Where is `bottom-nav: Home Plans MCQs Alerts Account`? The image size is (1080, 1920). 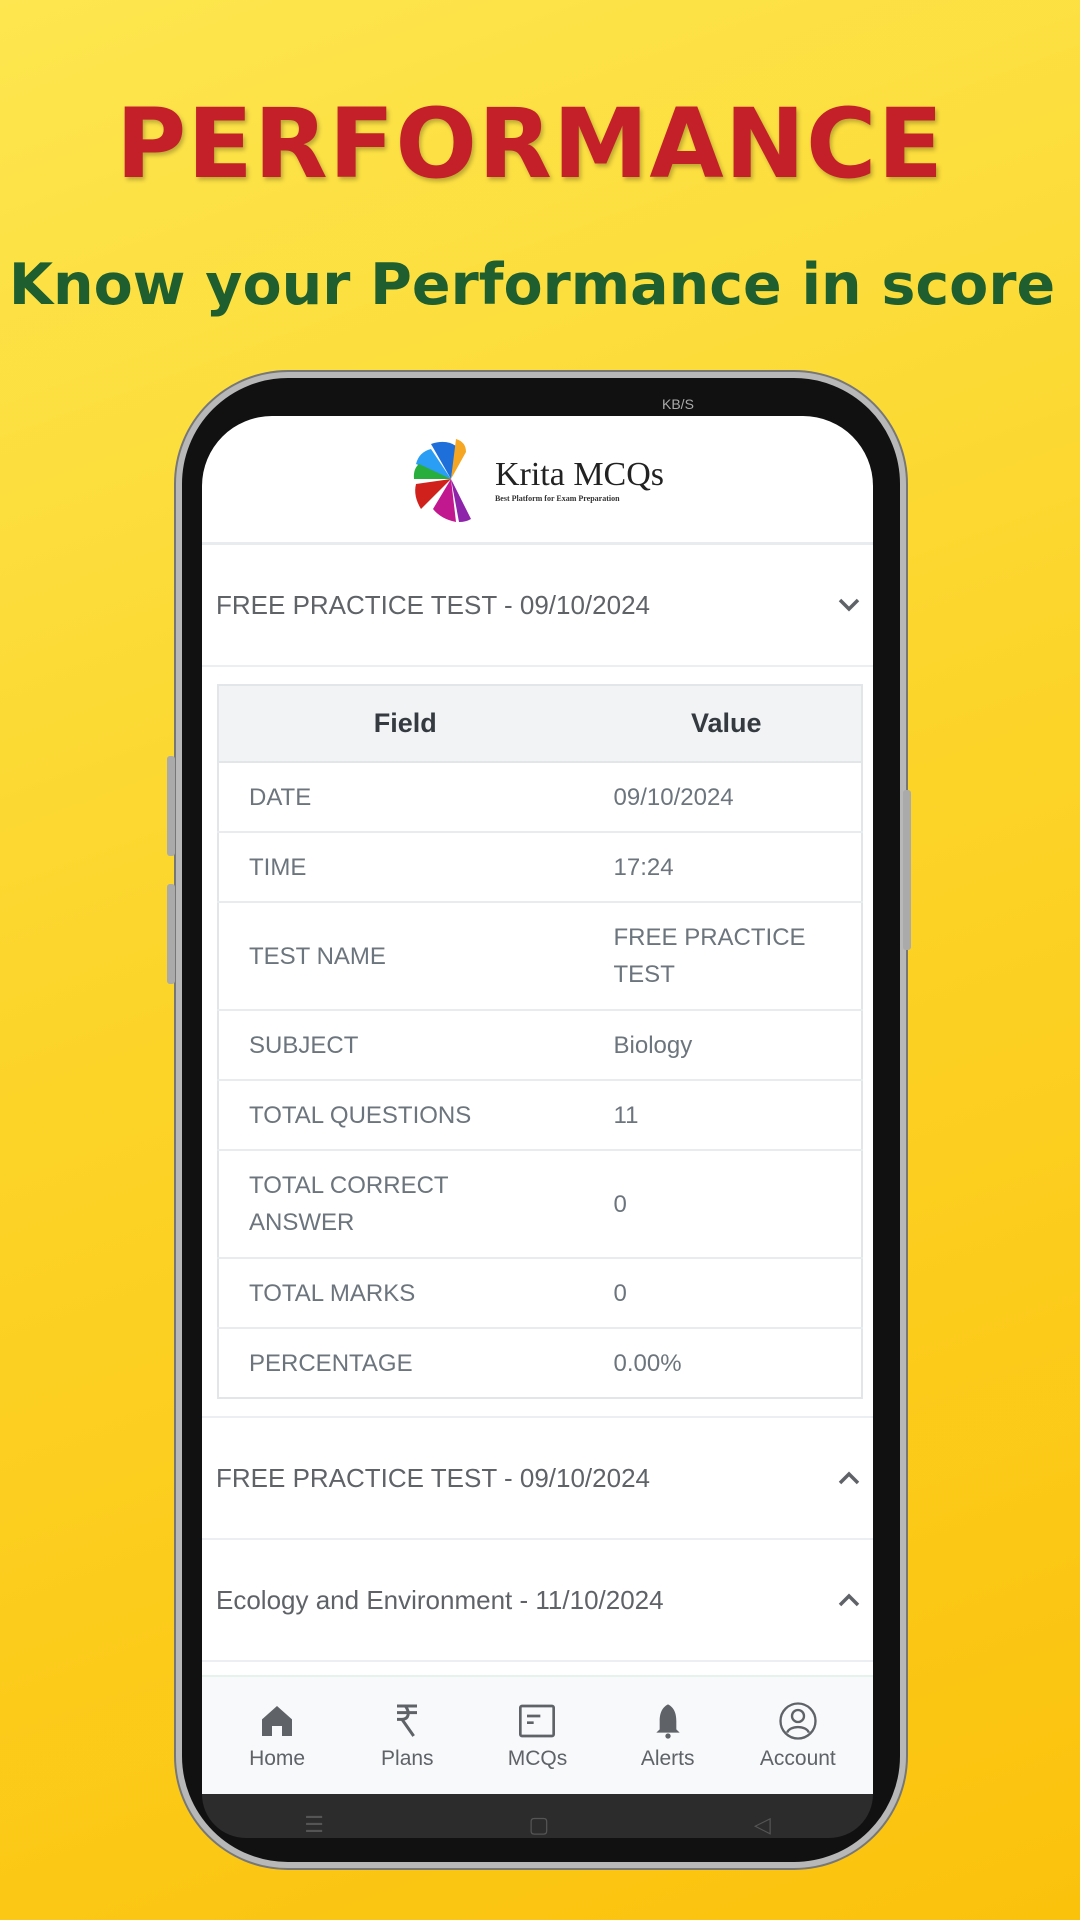
bottom-nav: Home Plans MCQs Alerts Account is located at coordinates (537, 1734).